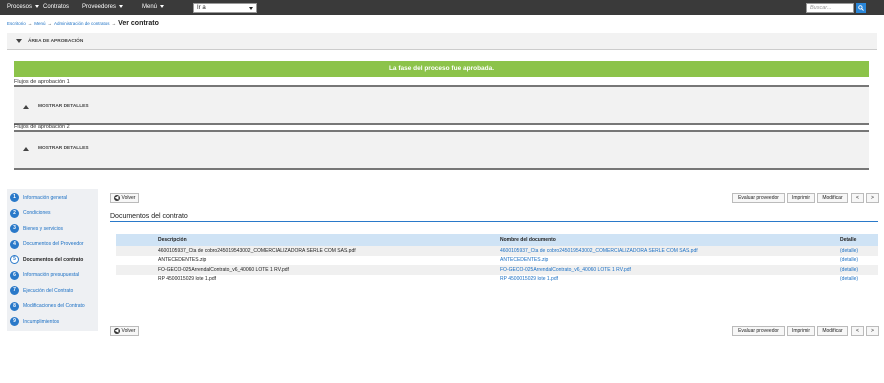 The width and height of the screenshot is (884, 383). I want to click on breadcrumb-menu: Menú, so click(39, 23).